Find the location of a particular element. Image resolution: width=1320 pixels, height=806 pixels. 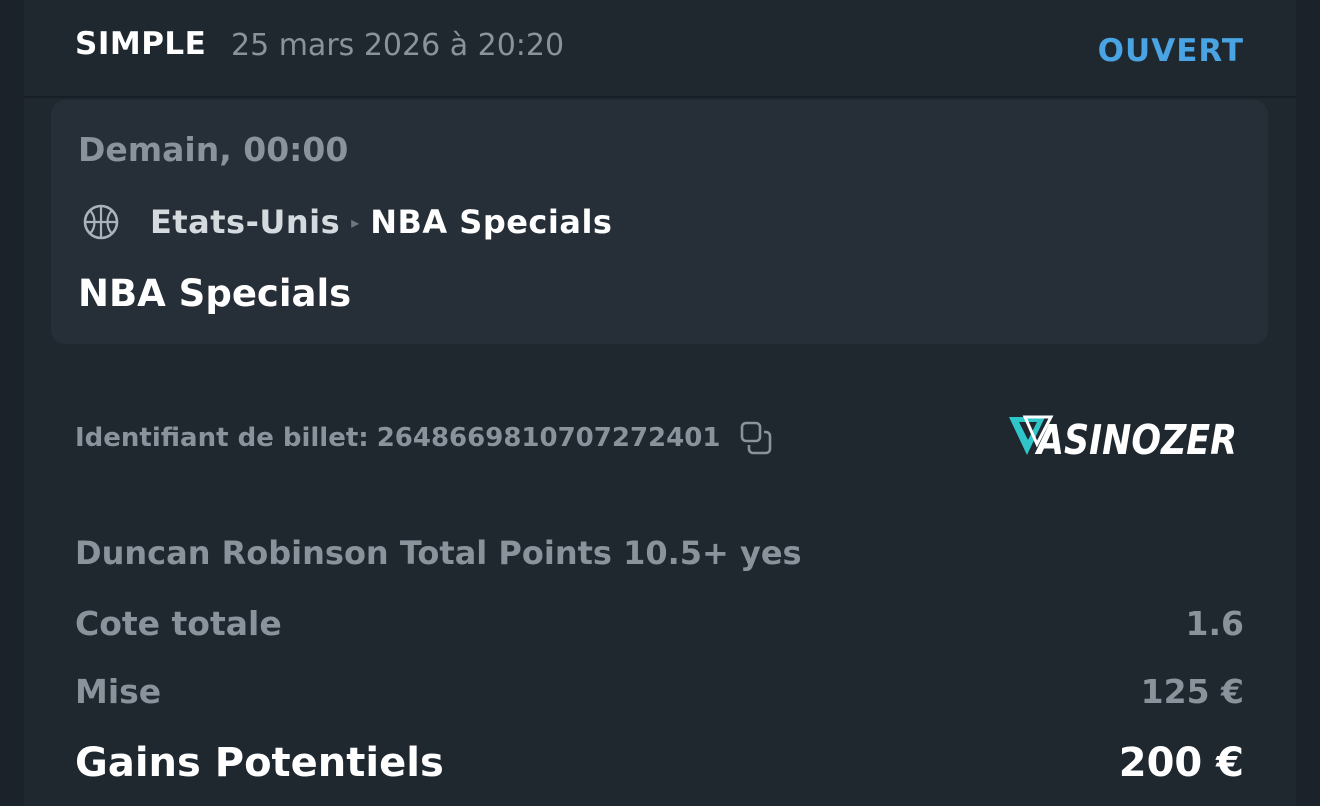

copy-icon is located at coordinates (756, 438).